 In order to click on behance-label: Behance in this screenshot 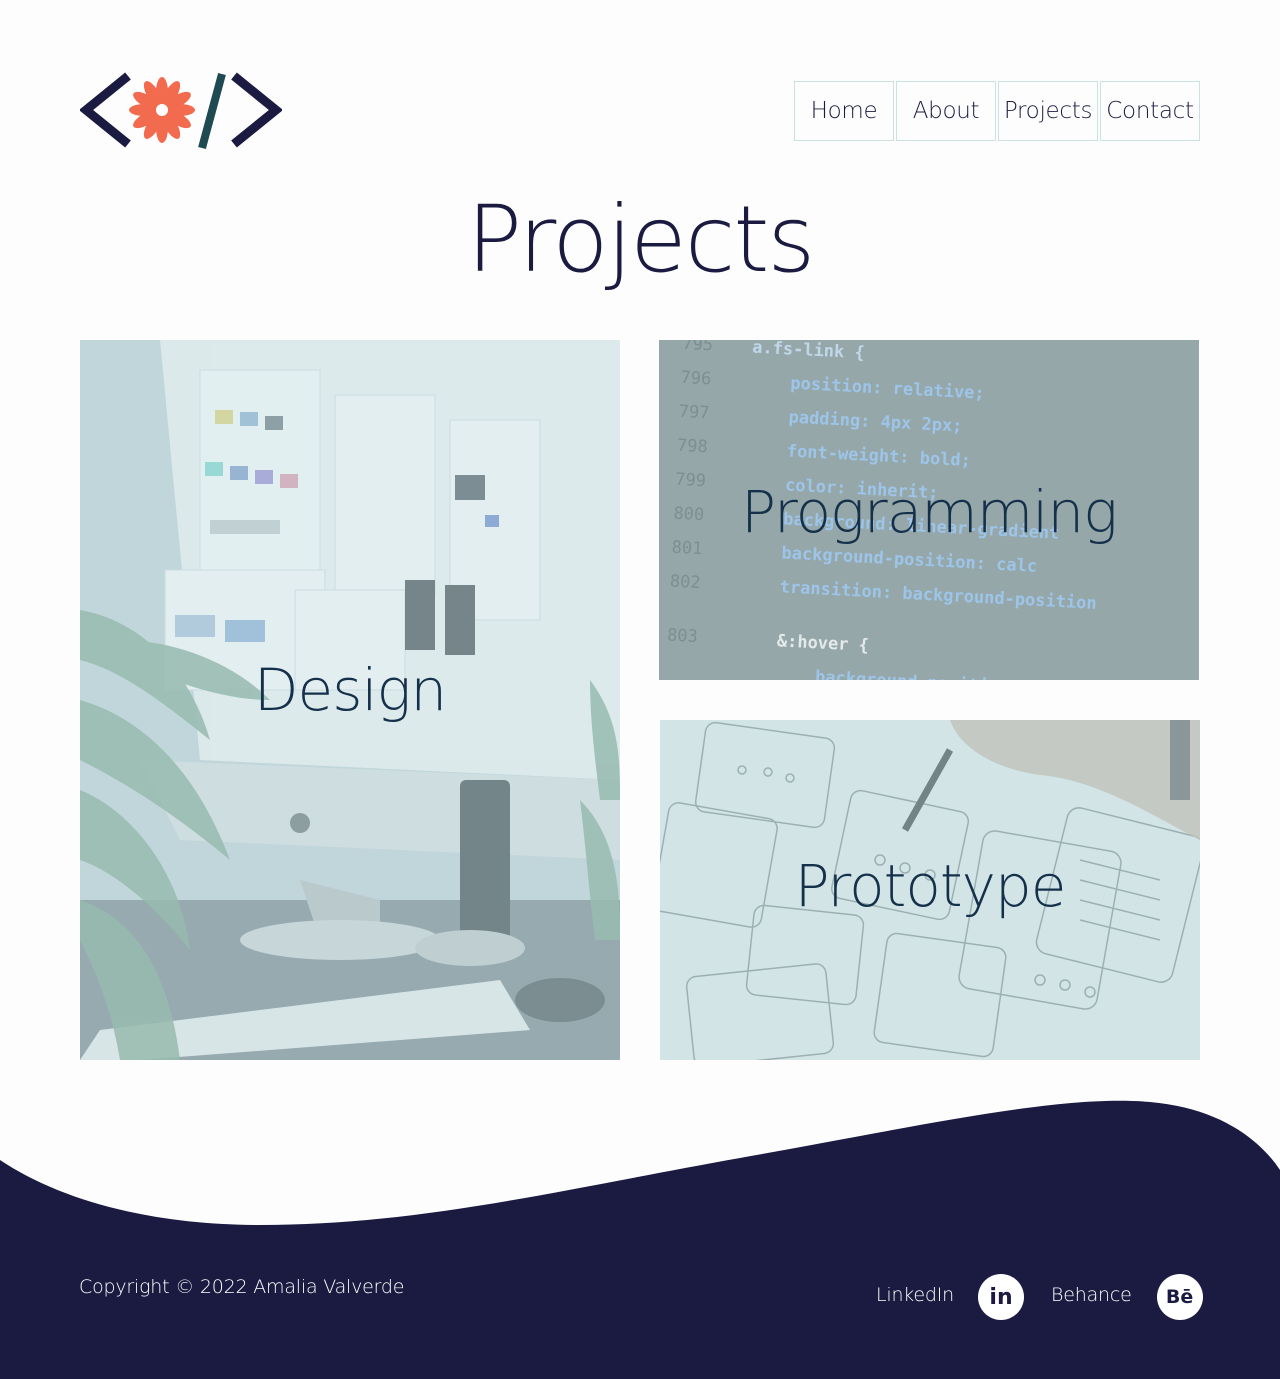, I will do `click(1091, 1295)`.